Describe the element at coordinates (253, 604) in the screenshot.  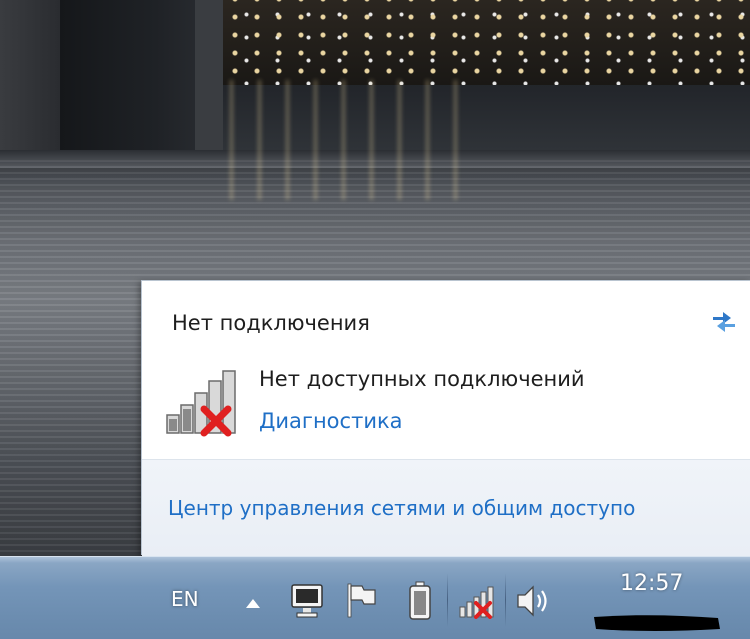
I see `chevron-up-icon` at that location.